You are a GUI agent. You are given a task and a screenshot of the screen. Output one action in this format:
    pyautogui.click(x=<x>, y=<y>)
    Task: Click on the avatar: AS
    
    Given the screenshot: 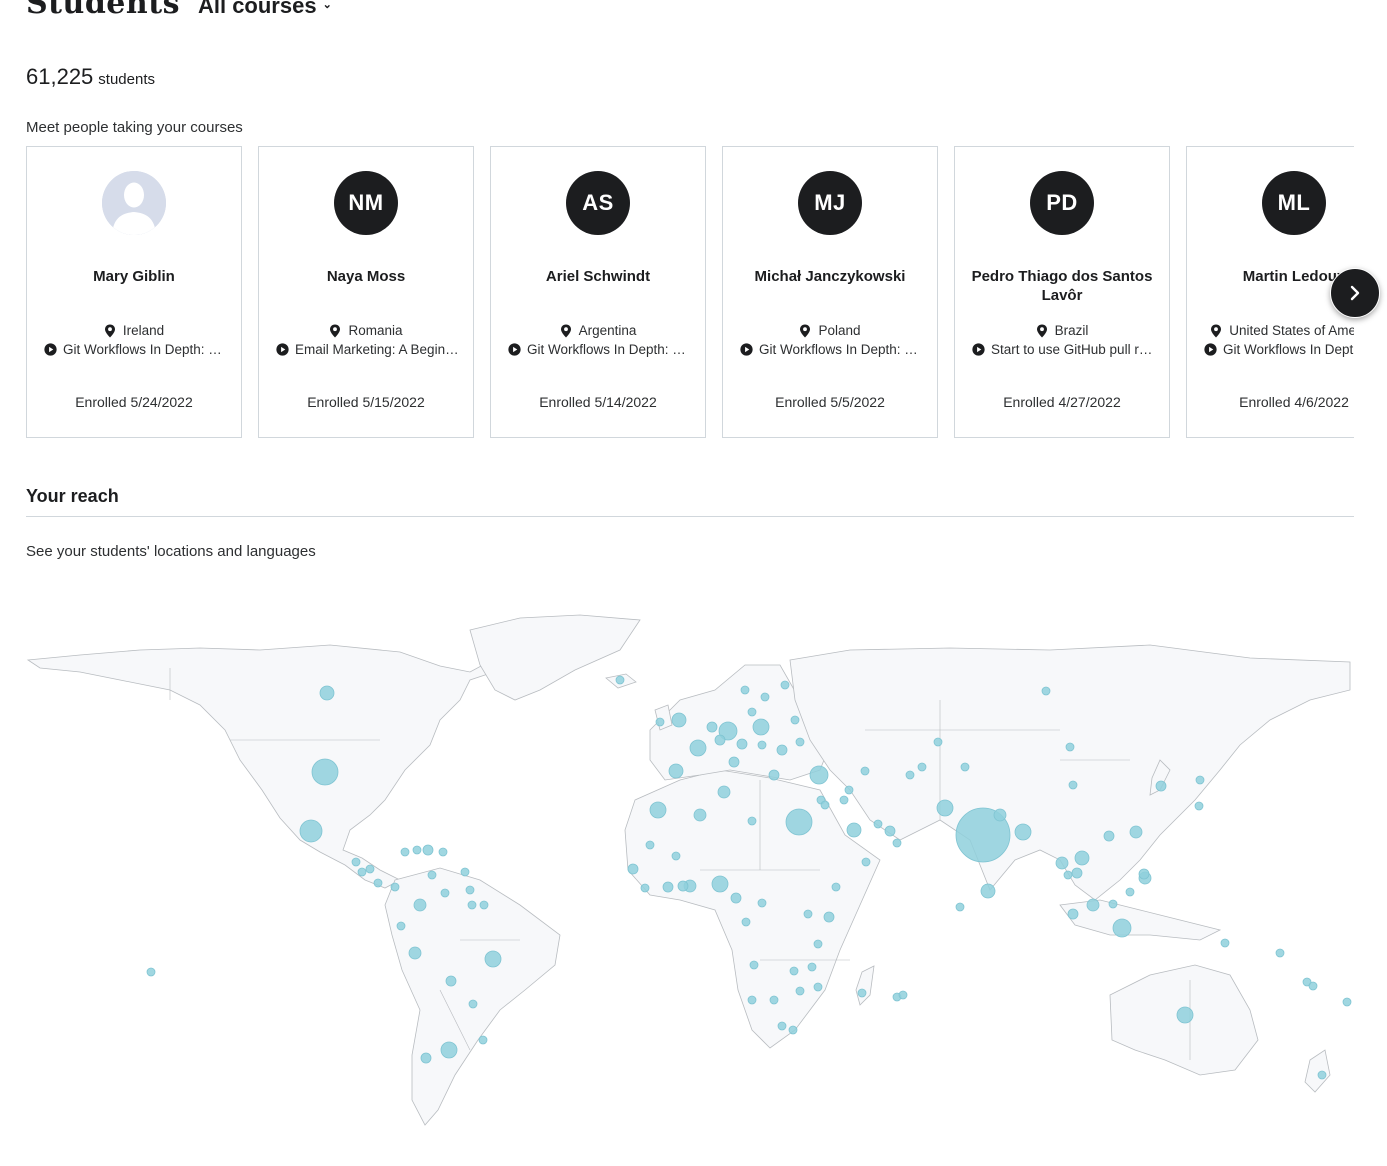 What is the action you would take?
    pyautogui.click(x=598, y=203)
    